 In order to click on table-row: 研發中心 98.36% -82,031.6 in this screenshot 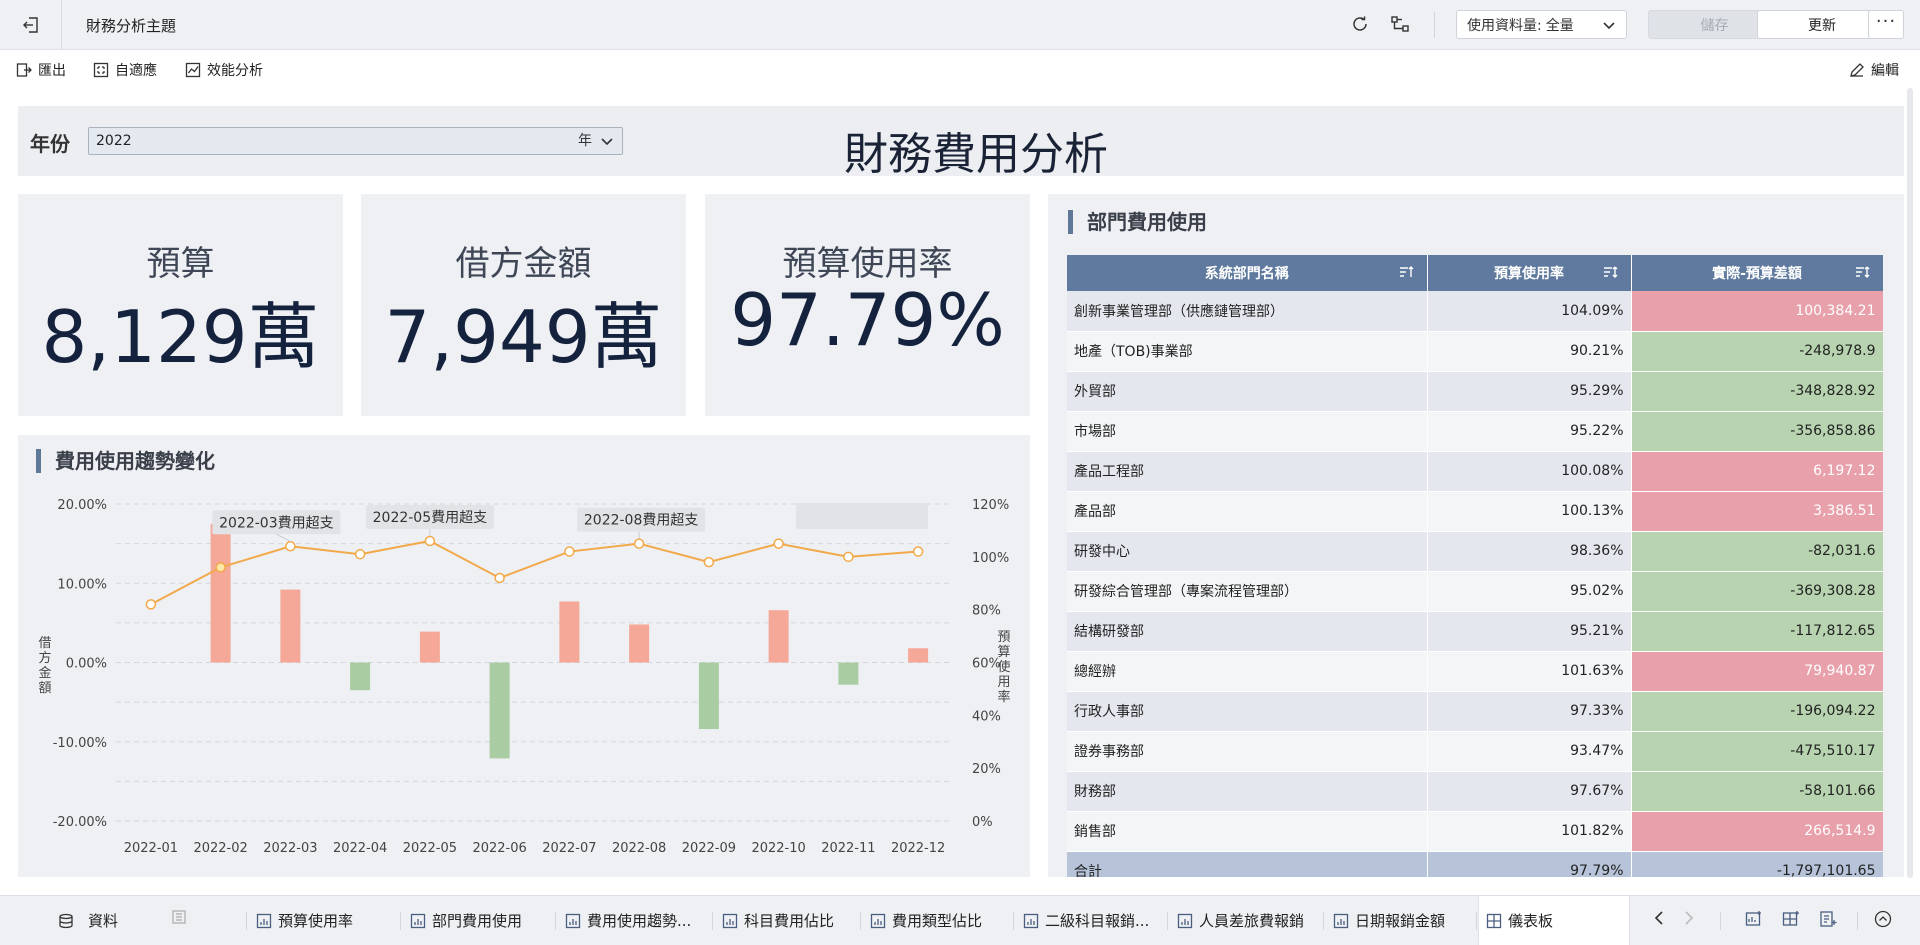, I will do `click(1475, 551)`.